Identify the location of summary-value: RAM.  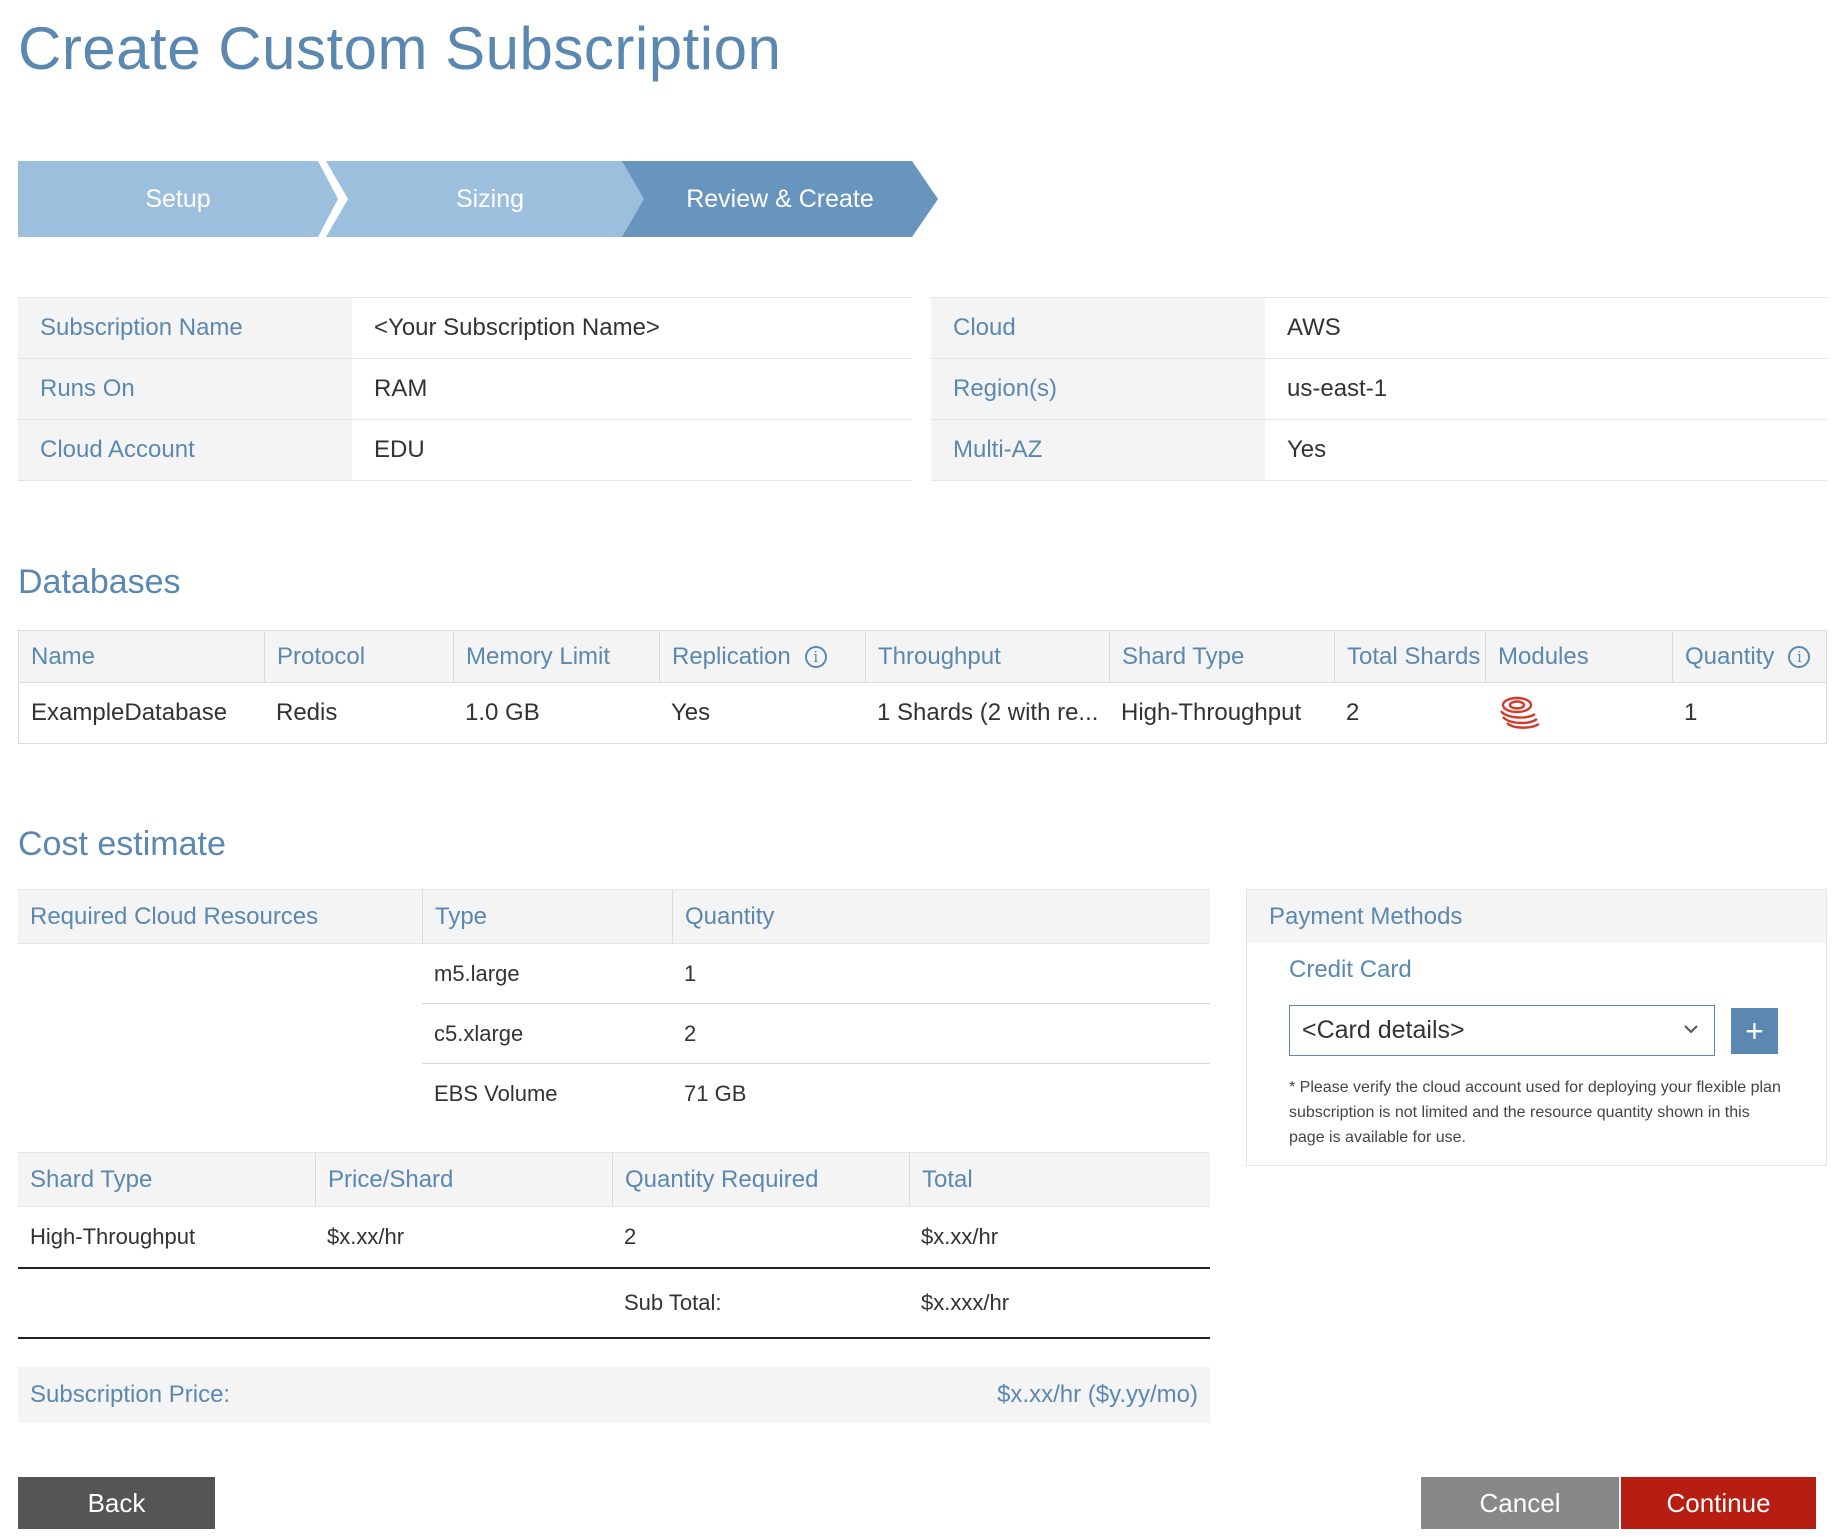
(401, 388).